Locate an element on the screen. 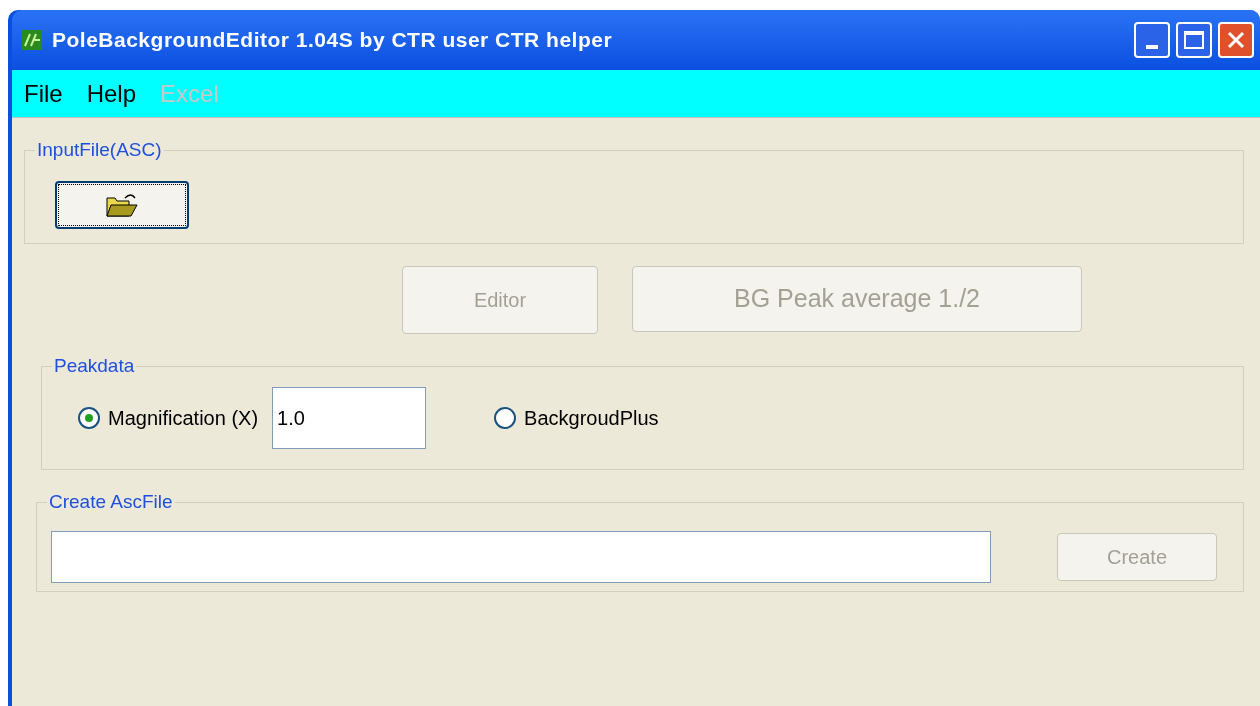 The width and height of the screenshot is (1260, 706). radio-option: BackgroudPlus is located at coordinates (576, 418).